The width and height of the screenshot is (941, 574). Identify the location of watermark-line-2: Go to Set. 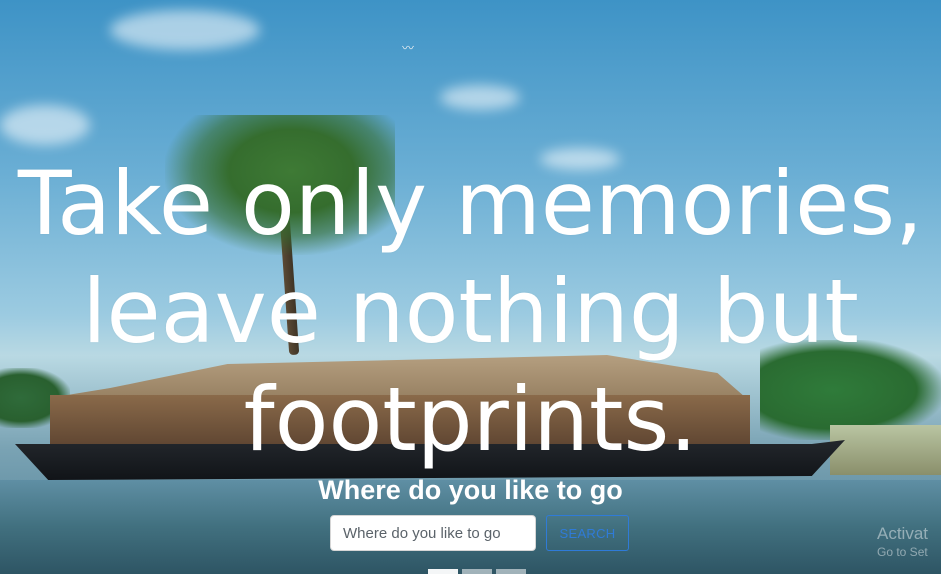
(902, 552).